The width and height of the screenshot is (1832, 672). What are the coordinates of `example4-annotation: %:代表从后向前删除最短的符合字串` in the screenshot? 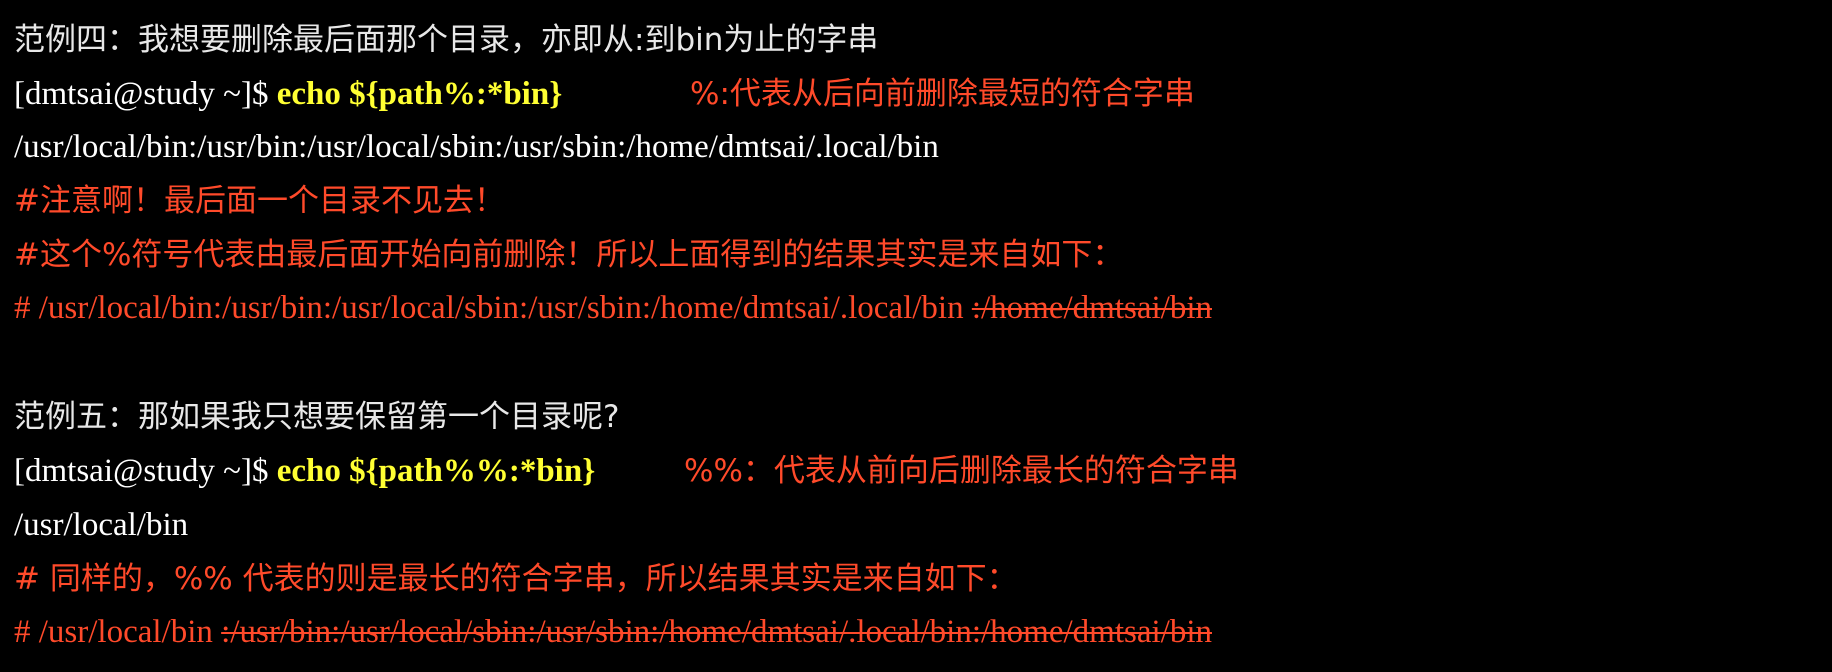 It's located at (942, 94).